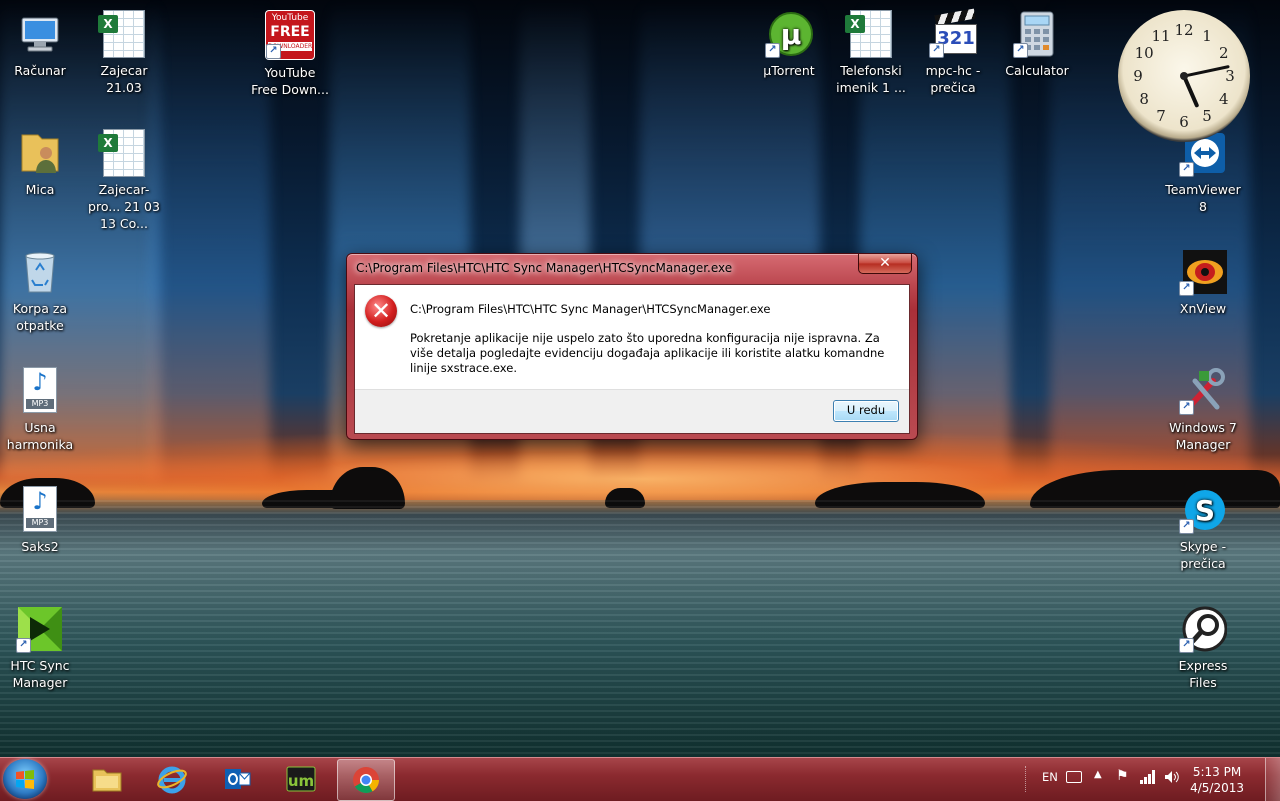  What do you see at coordinates (124, 79) in the screenshot?
I see `icon-label: Zajecar 21.03` at bounding box center [124, 79].